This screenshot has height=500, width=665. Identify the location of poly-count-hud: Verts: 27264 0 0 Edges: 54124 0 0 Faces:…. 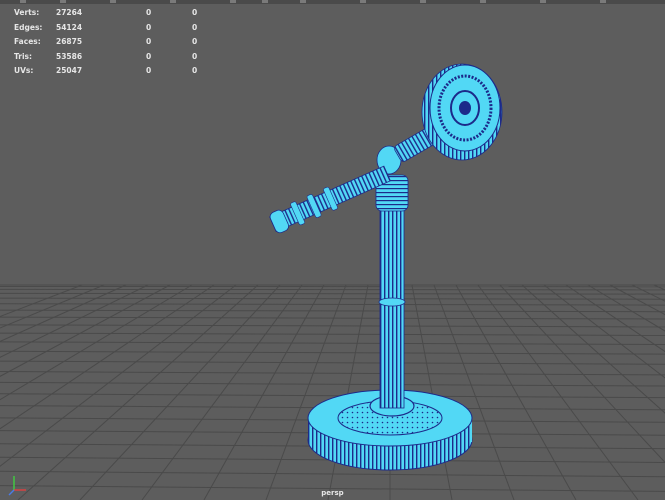
(113, 42).